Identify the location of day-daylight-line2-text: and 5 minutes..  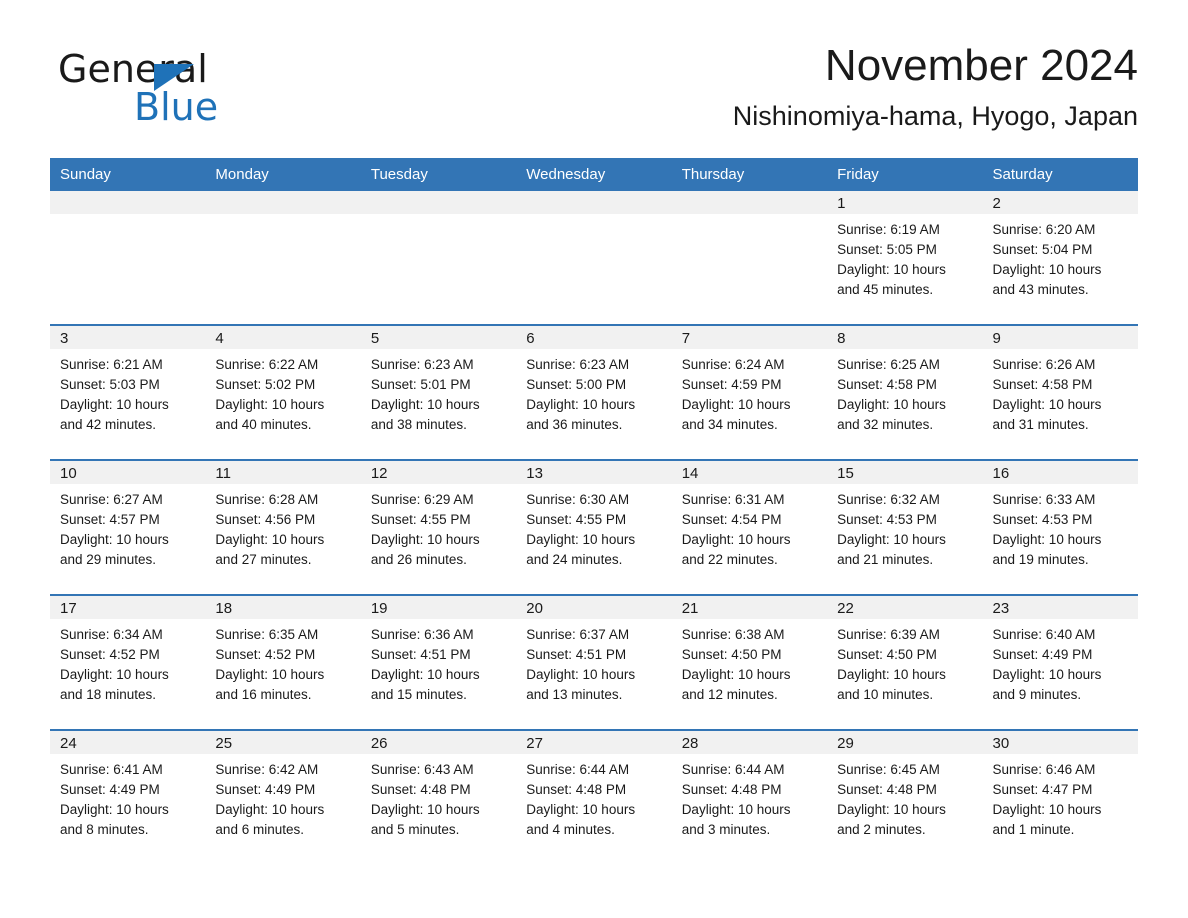
(415, 829).